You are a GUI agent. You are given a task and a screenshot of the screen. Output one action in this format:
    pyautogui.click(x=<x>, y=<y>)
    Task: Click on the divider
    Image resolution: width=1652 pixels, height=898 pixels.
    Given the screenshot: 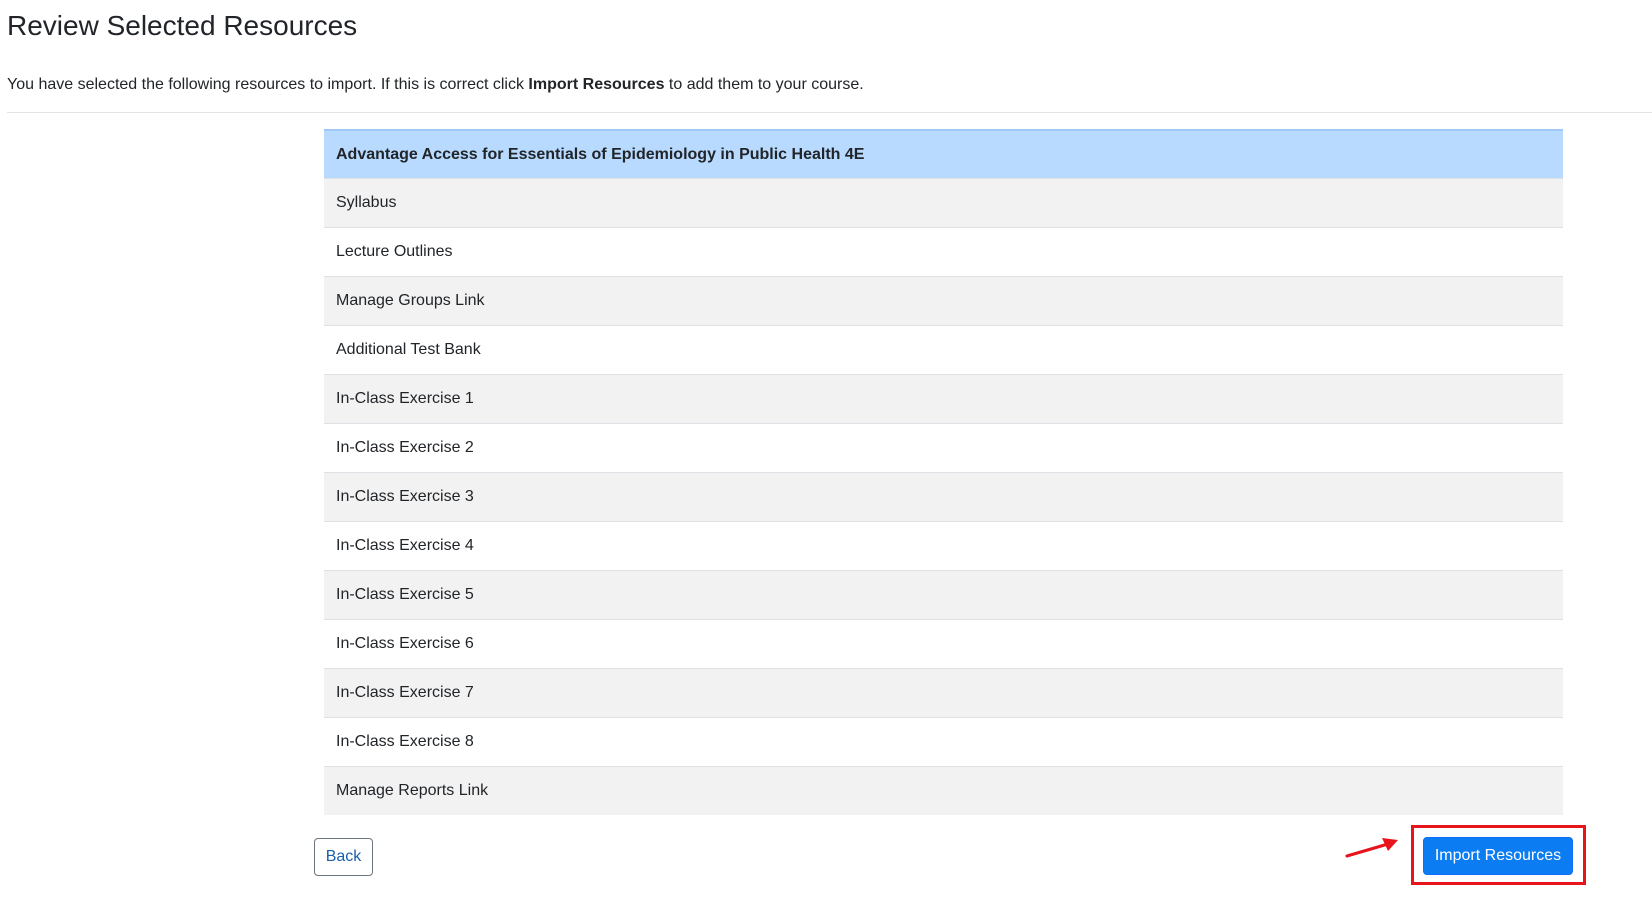 What is the action you would take?
    pyautogui.click(x=829, y=112)
    